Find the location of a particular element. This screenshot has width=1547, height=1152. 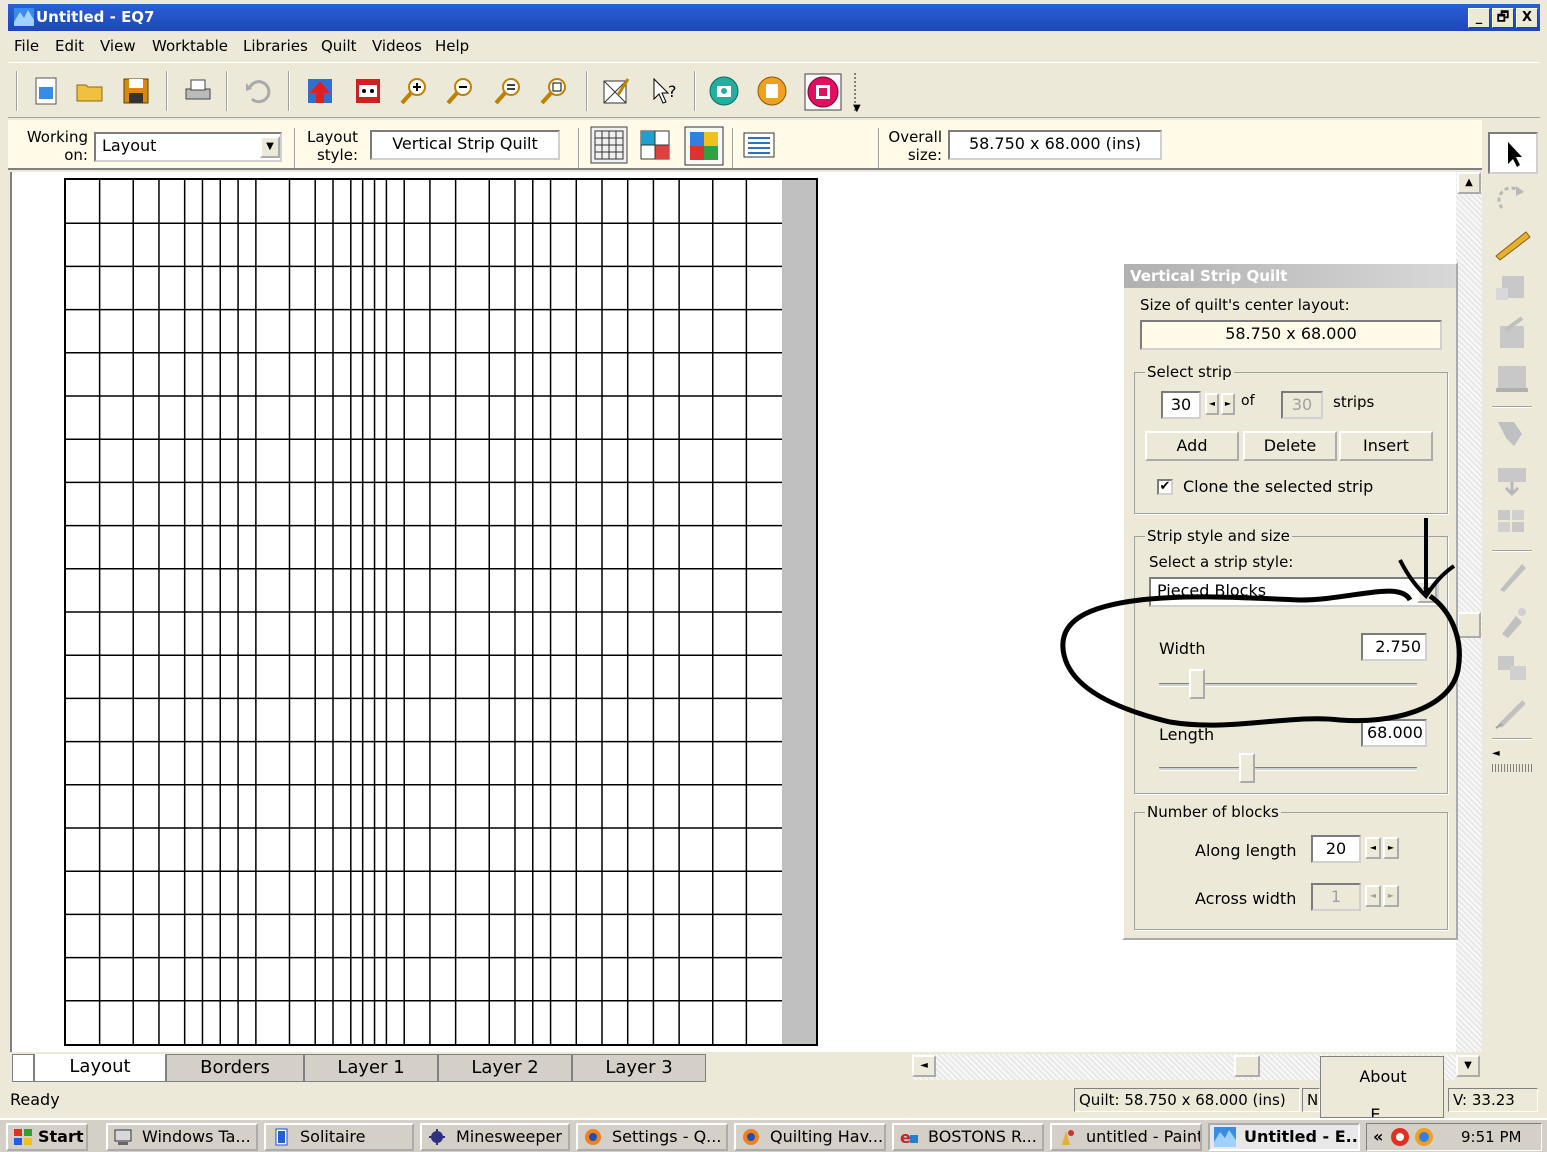

across-width-label: Across width is located at coordinates (1246, 898).